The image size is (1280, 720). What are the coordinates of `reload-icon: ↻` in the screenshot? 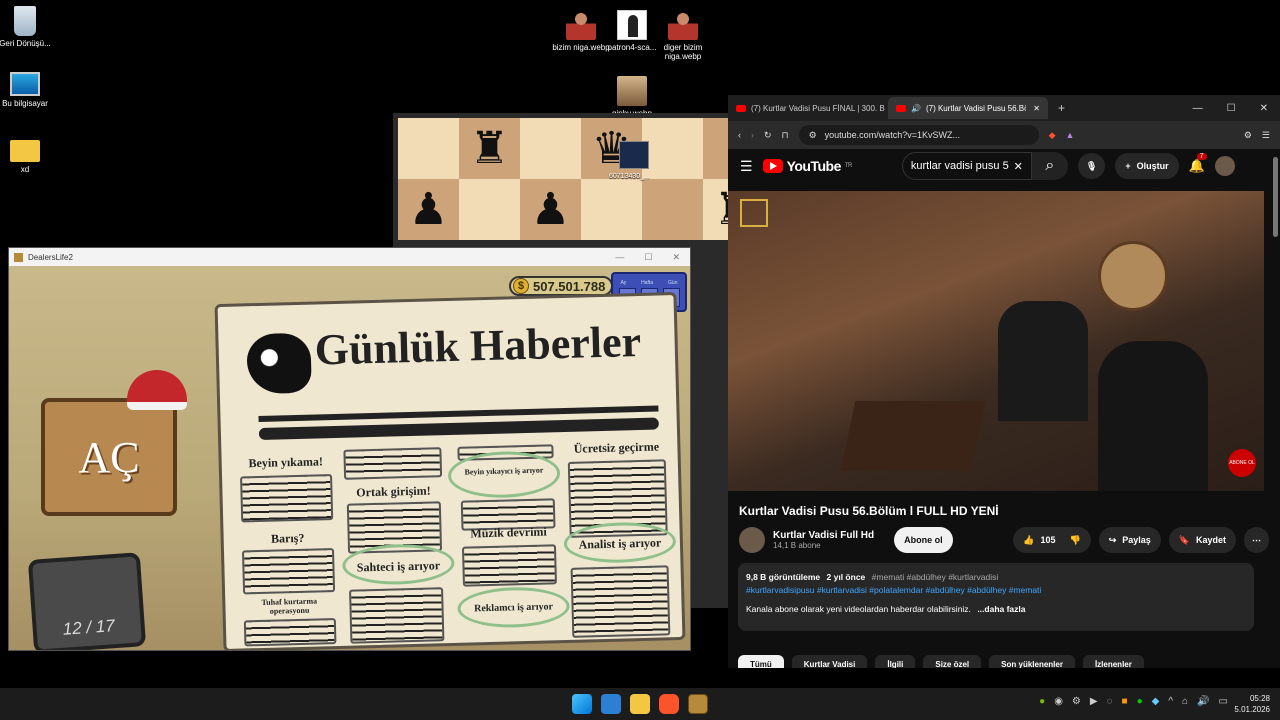 It's located at (768, 135).